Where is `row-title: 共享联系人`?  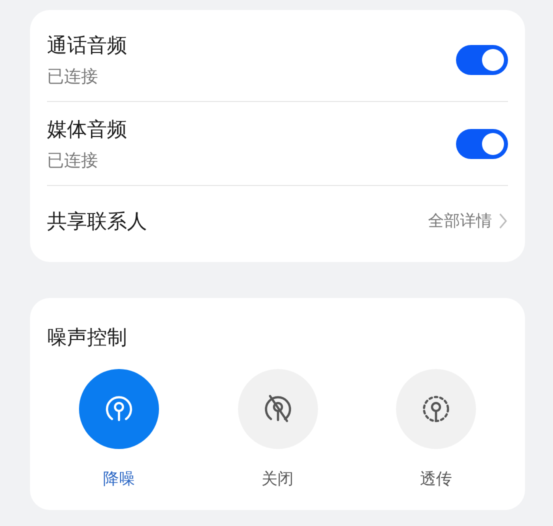
row-title: 共享联系人 is located at coordinates (97, 221).